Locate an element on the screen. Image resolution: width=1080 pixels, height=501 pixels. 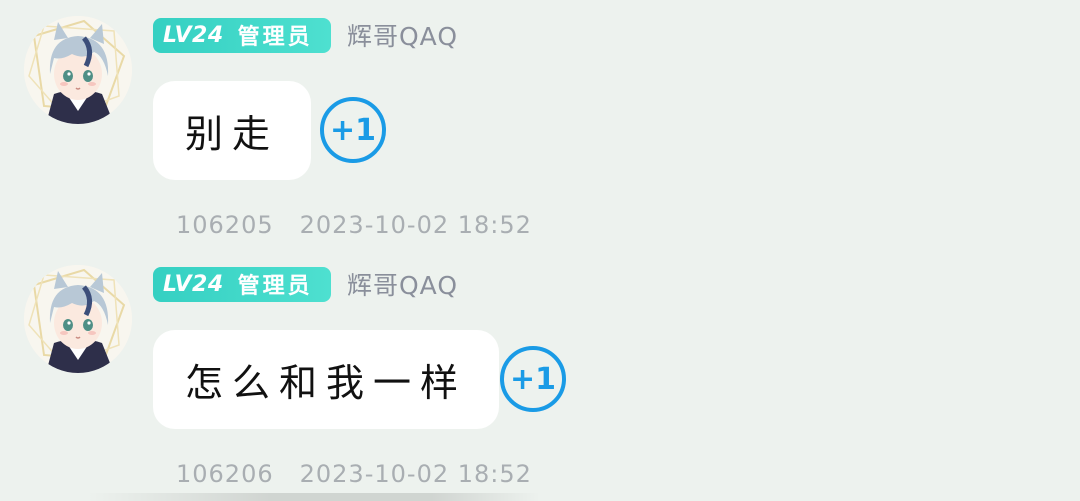
message-meta: 106206 2023-10-02 18:52 is located at coordinates (354, 474).